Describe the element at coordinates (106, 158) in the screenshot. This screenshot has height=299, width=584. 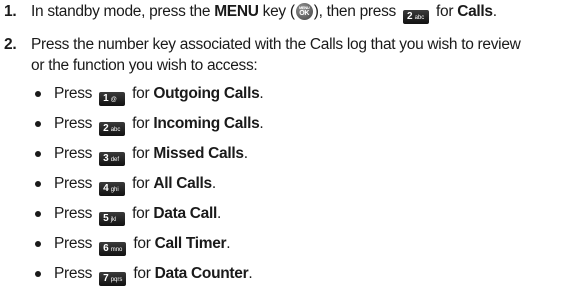
I see `key-digit: 3` at that location.